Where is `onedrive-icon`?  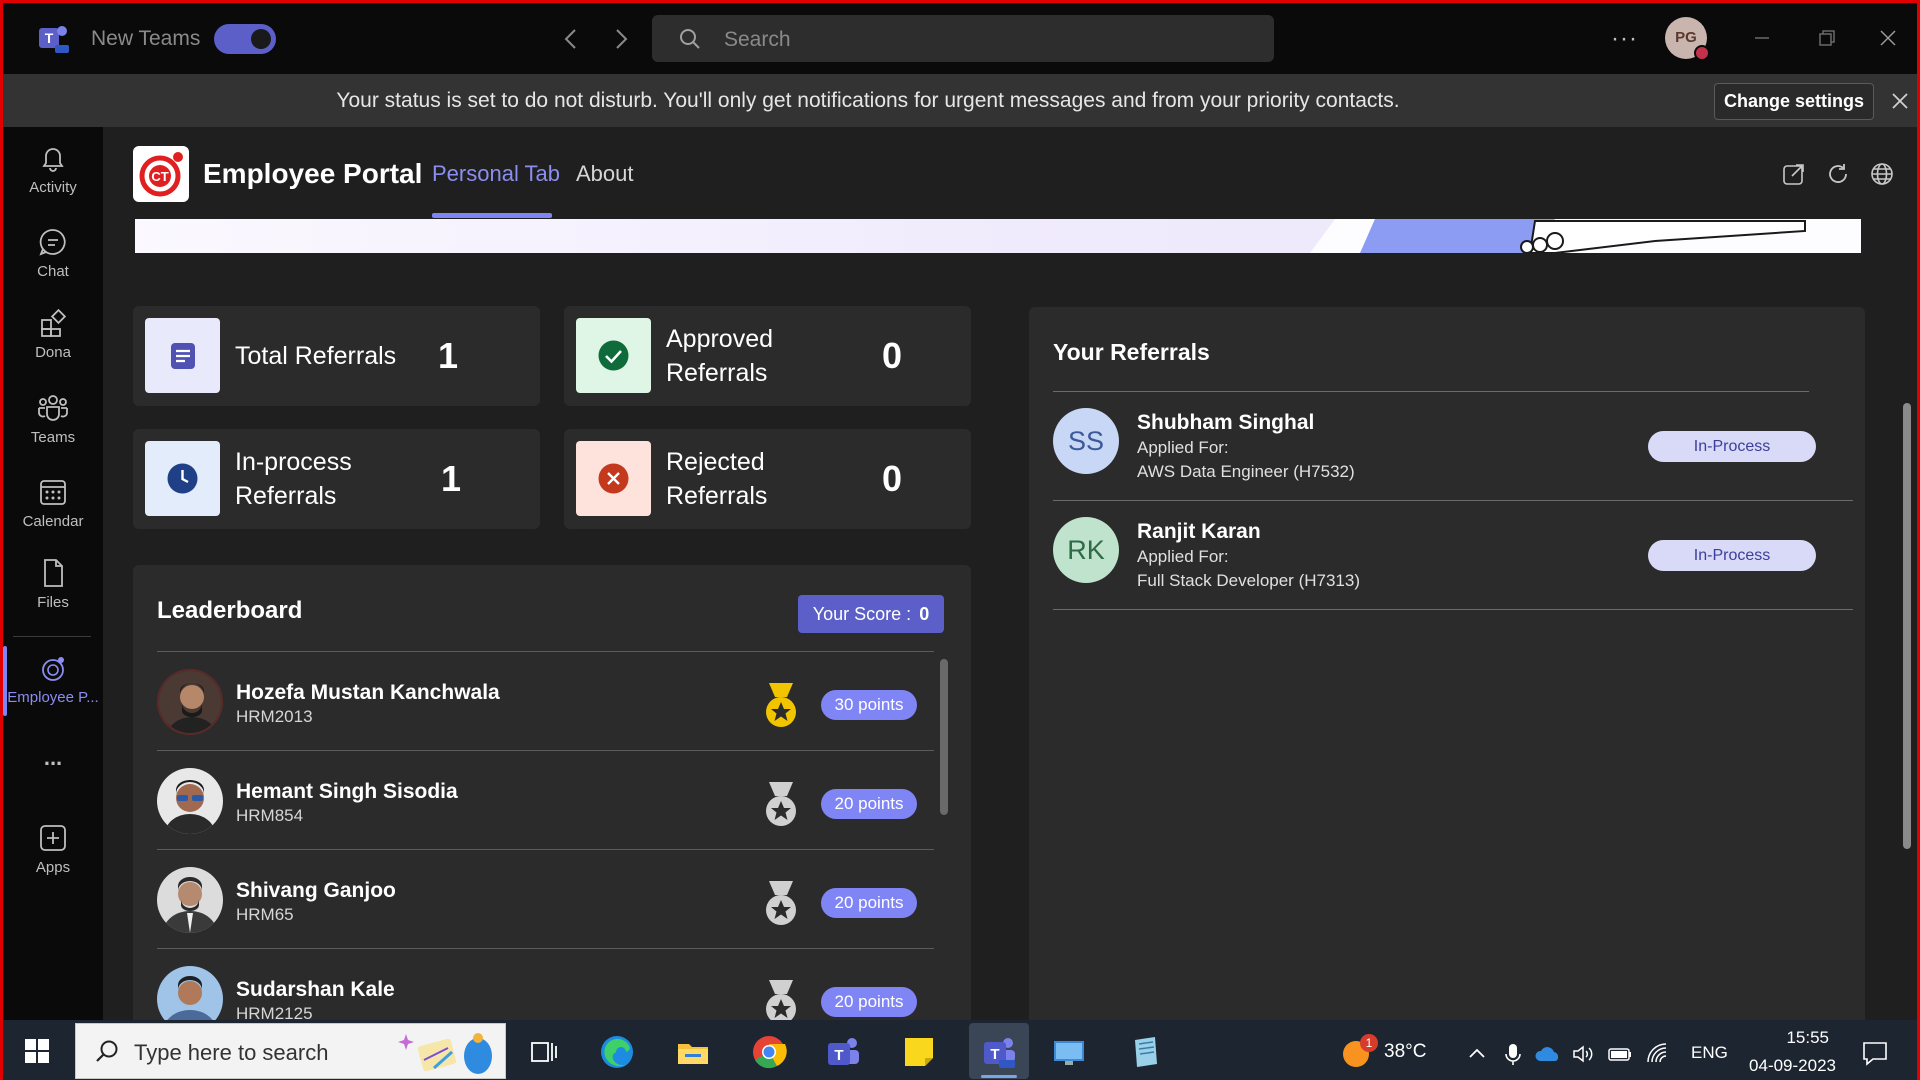
onedrive-icon is located at coordinates (1546, 1054).